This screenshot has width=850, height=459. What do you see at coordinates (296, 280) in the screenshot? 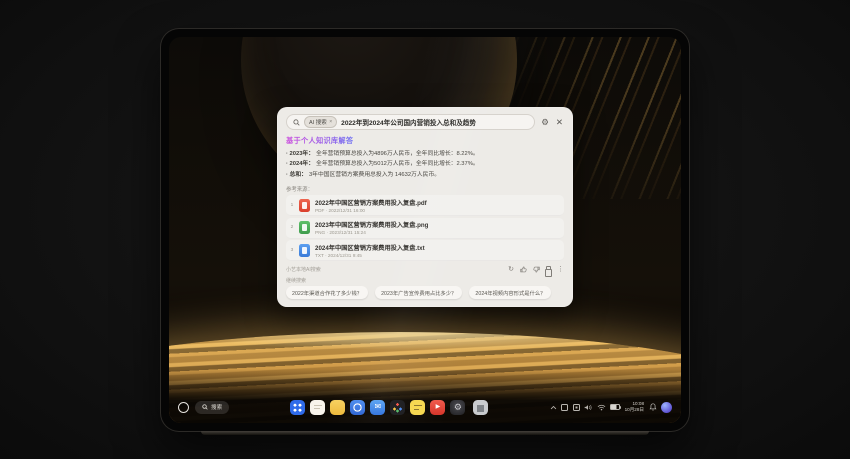
I see `suggestions-label: 继续搜索` at bounding box center [296, 280].